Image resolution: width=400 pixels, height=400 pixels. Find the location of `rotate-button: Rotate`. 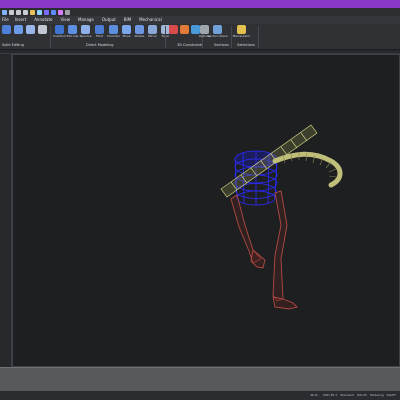

rotate-button: Rotate is located at coordinates (139, 33).